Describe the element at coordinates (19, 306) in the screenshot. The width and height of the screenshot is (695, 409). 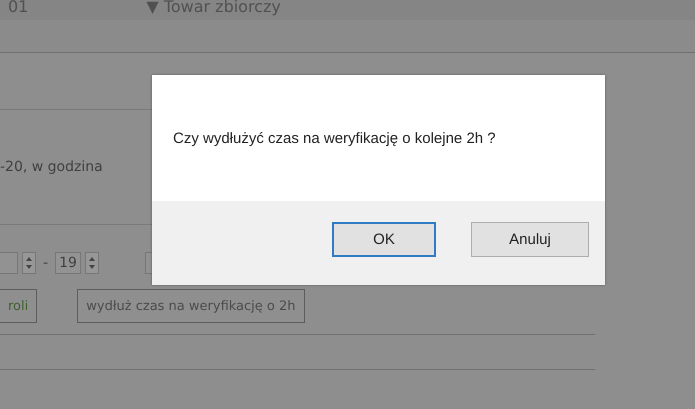
I see `control-button: roli` at that location.